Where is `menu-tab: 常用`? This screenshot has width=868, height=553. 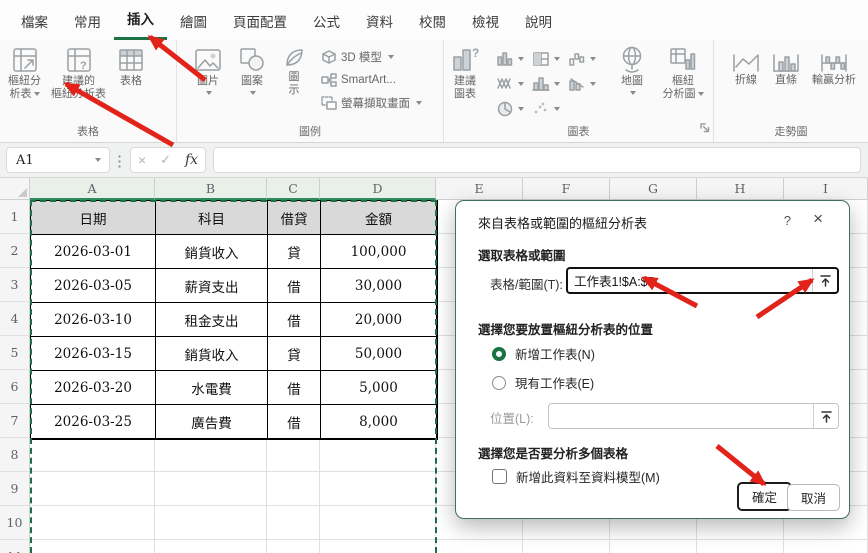
menu-tab: 常用 is located at coordinates (87, 25).